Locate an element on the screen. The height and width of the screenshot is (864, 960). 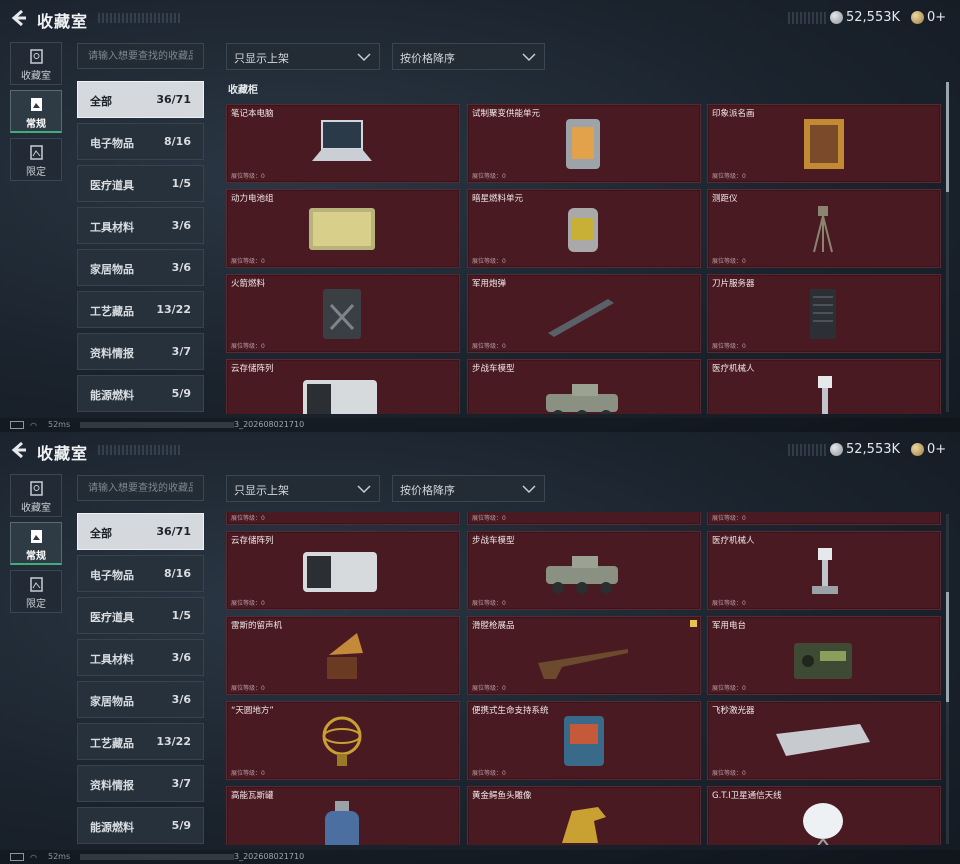
life-support-icon is located at coordinates (583, 741).